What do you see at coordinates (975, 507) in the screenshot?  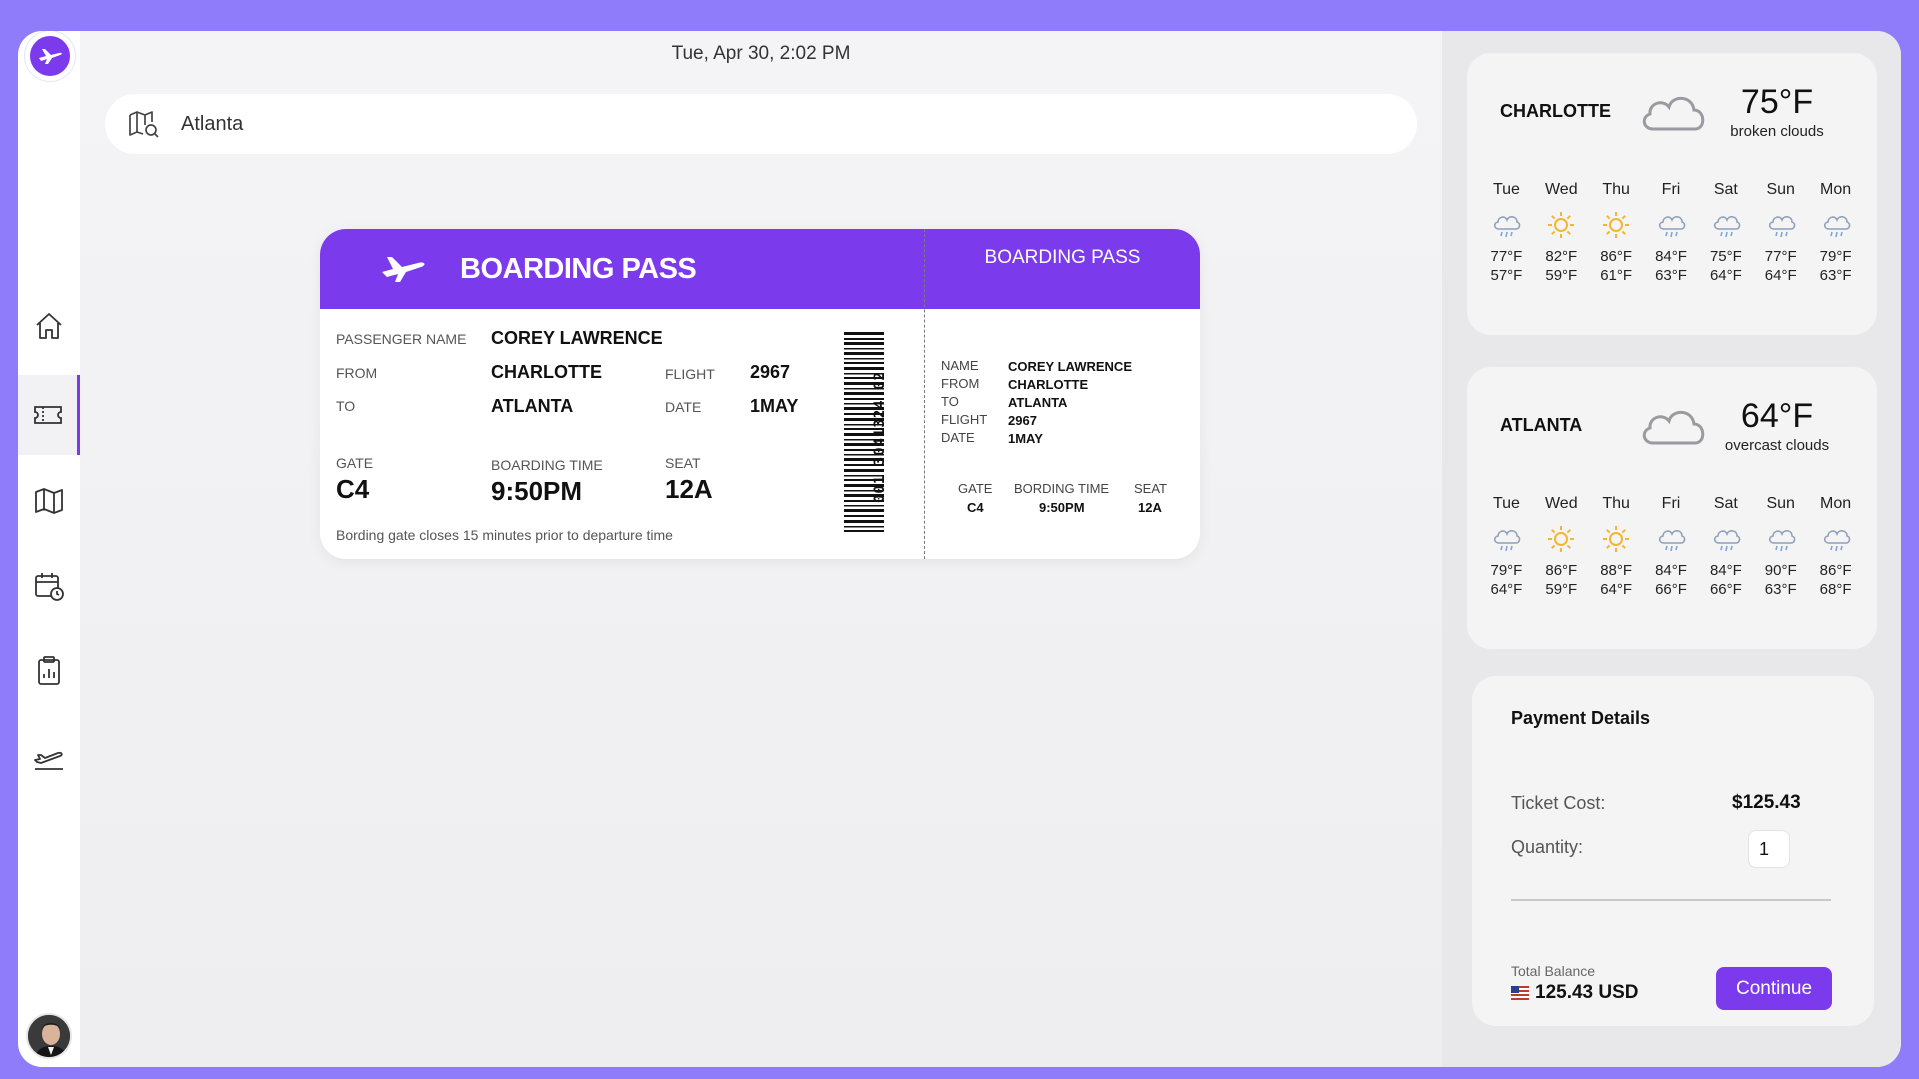 I see `stub-gate: C4` at bounding box center [975, 507].